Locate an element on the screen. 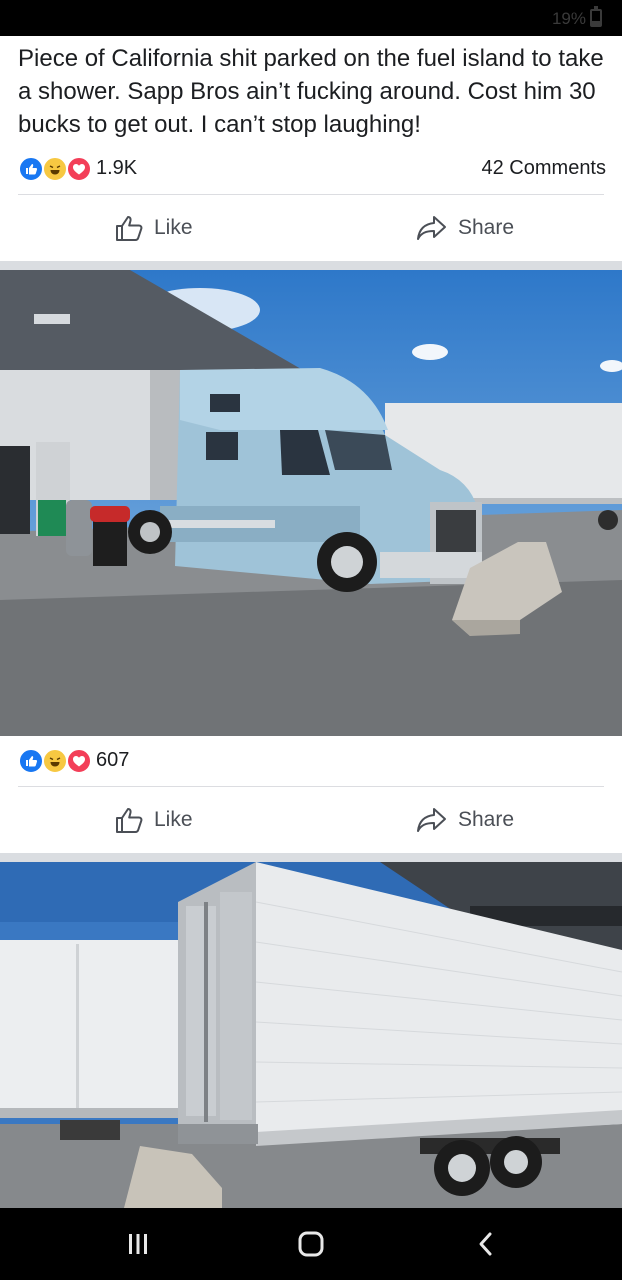  home-button is located at coordinates (311, 1244).